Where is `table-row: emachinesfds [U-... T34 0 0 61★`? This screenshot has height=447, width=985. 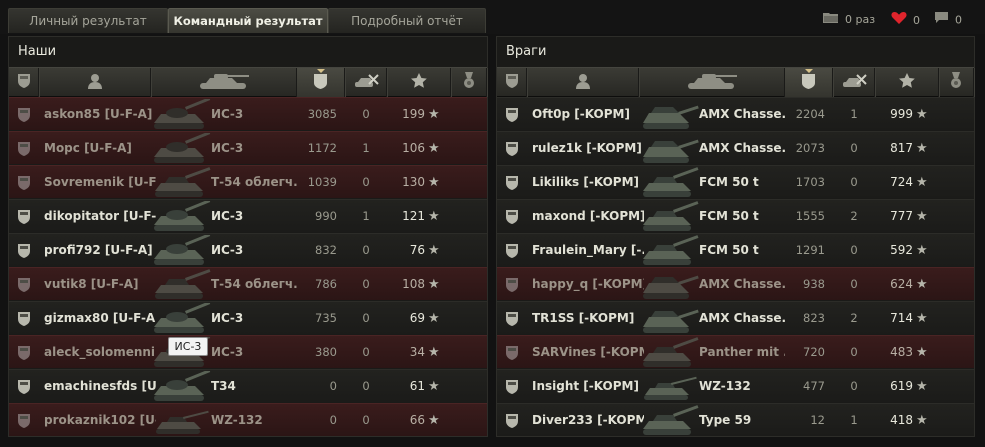
table-row: emachinesfds [U-... T34 0 0 61★ is located at coordinates (248, 385).